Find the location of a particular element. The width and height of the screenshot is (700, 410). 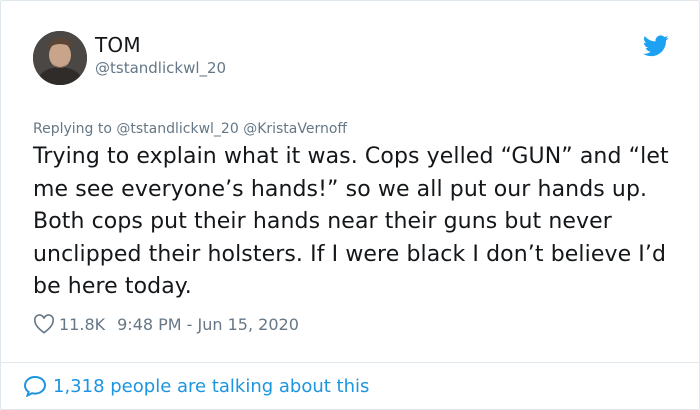

replying-to-label: Replying to is located at coordinates (72, 129).